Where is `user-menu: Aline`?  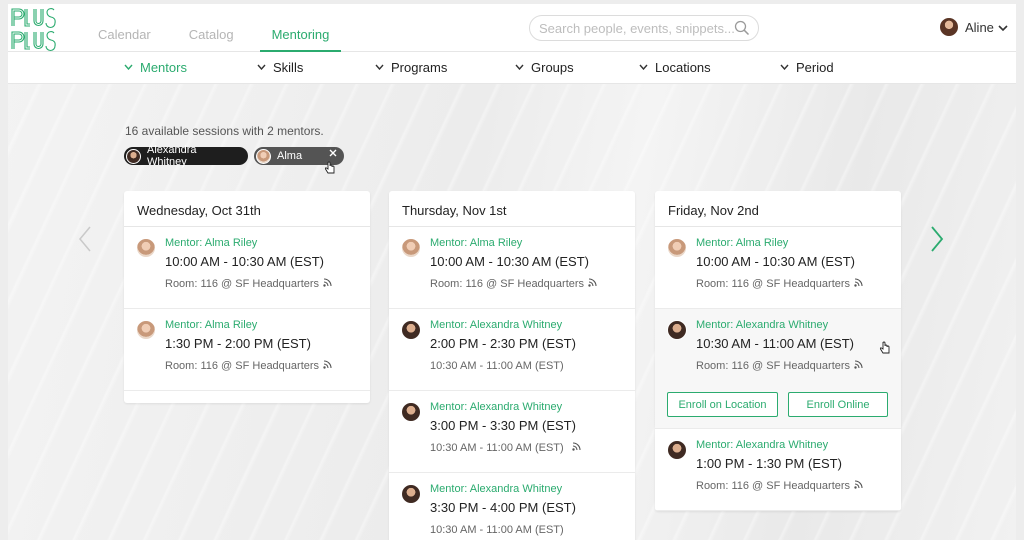 user-menu: Aline is located at coordinates (973, 27).